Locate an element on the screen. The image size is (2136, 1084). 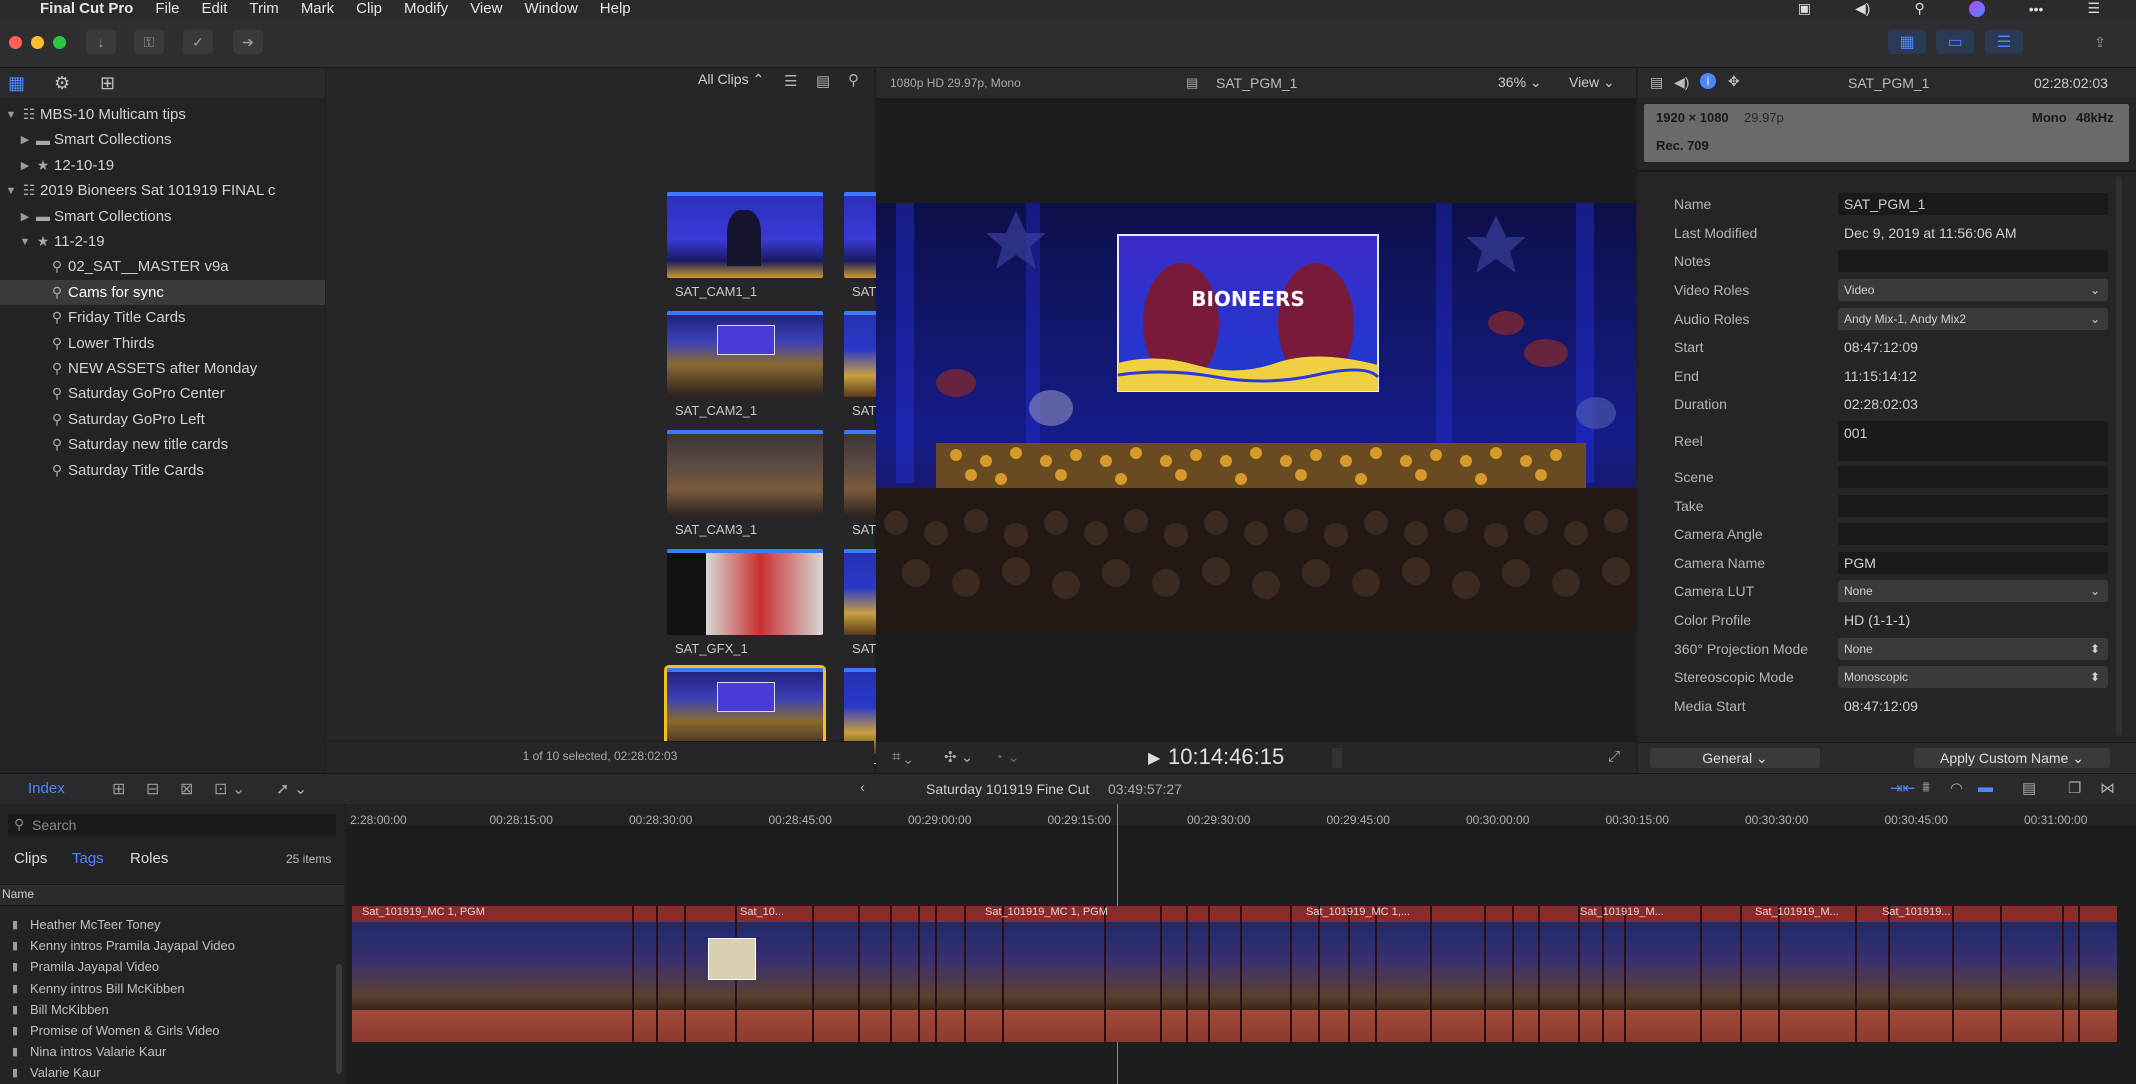
sidebar-item-2019-bioneers-sat-101919-final-c: ▼ ☷ 2019 Bioneers Sat 101919 FINAL c is located at coordinates (162, 190).